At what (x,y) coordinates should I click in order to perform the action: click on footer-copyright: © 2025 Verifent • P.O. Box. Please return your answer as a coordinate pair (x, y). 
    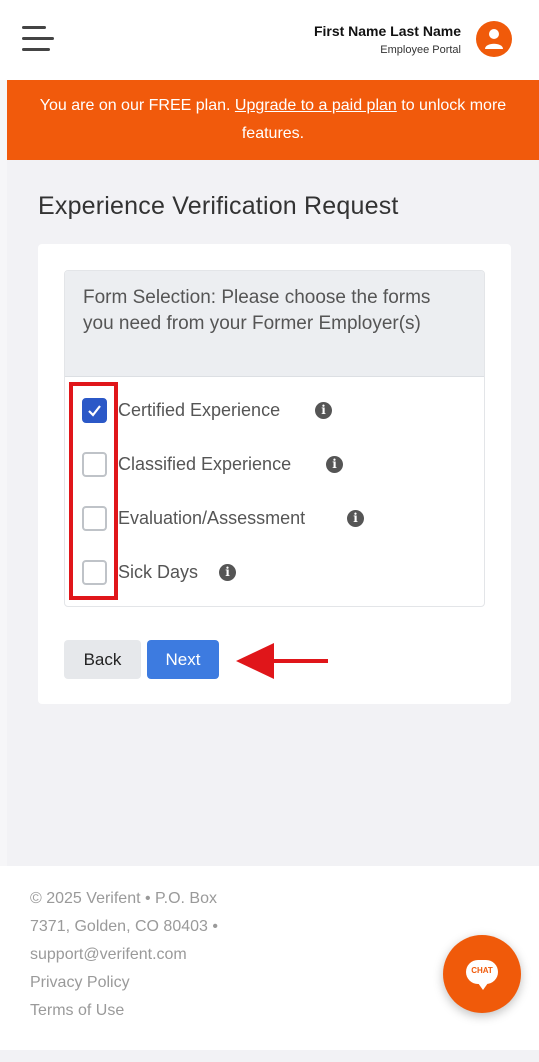
    Looking at the image, I should click on (123, 898).